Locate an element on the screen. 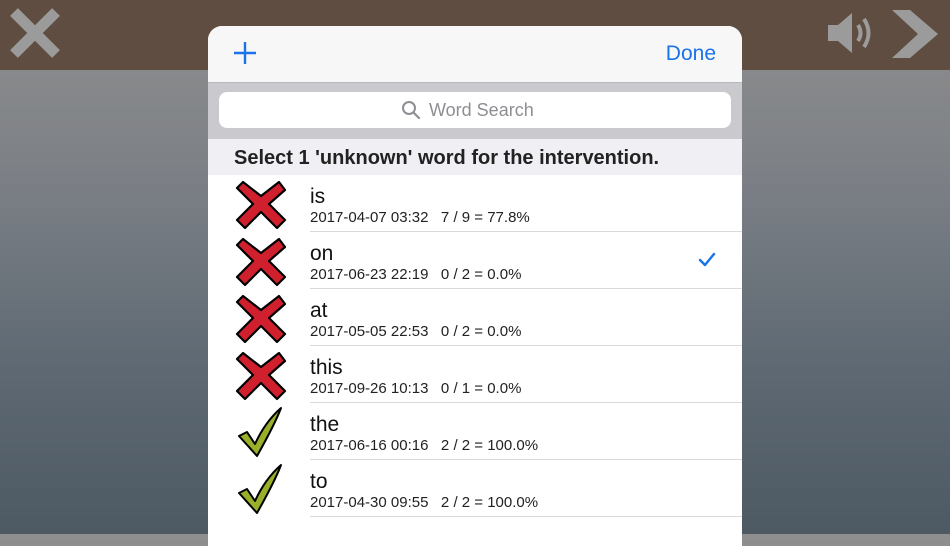  close-x-icon is located at coordinates (35, 33).